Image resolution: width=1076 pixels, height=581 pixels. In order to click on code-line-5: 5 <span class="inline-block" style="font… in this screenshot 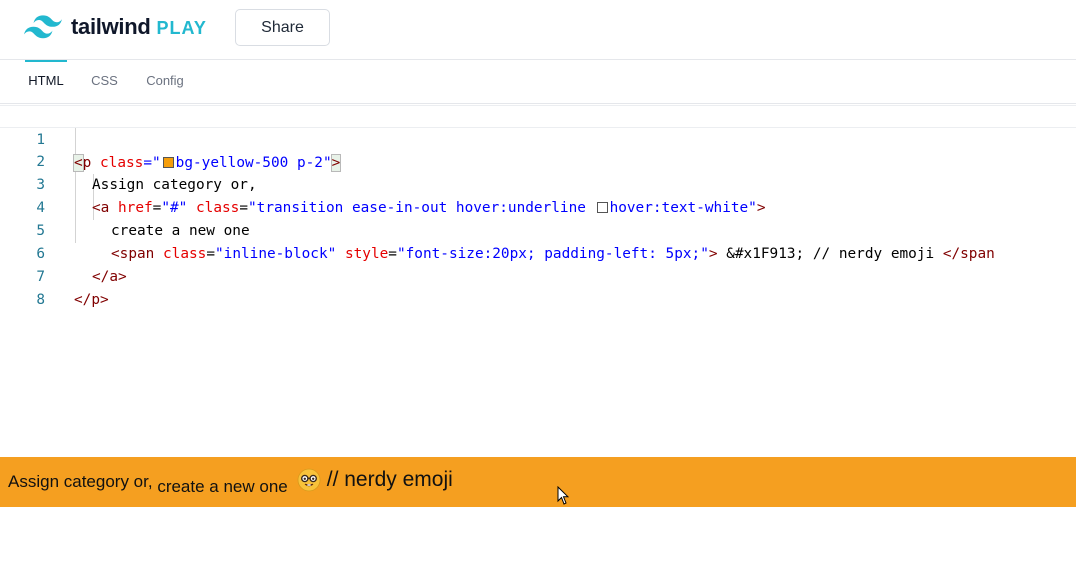, I will do `click(538, 229)`.